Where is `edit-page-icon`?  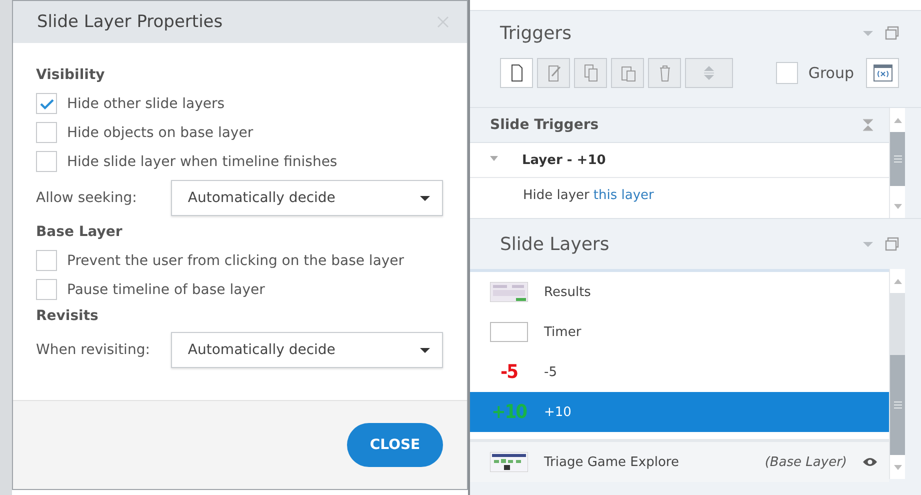 edit-page-icon is located at coordinates (554, 73).